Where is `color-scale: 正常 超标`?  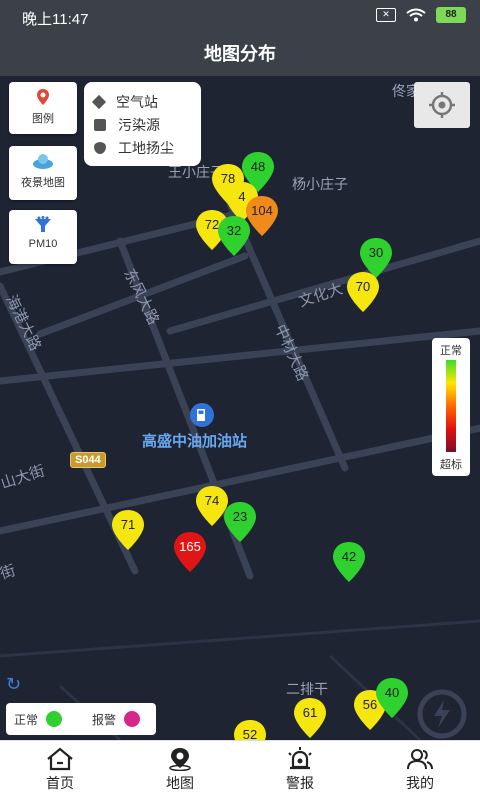 color-scale: 正常 超标 is located at coordinates (451, 407).